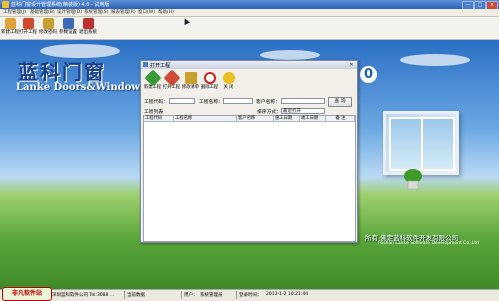  I want to click on new-project-icon, so click(10, 23).